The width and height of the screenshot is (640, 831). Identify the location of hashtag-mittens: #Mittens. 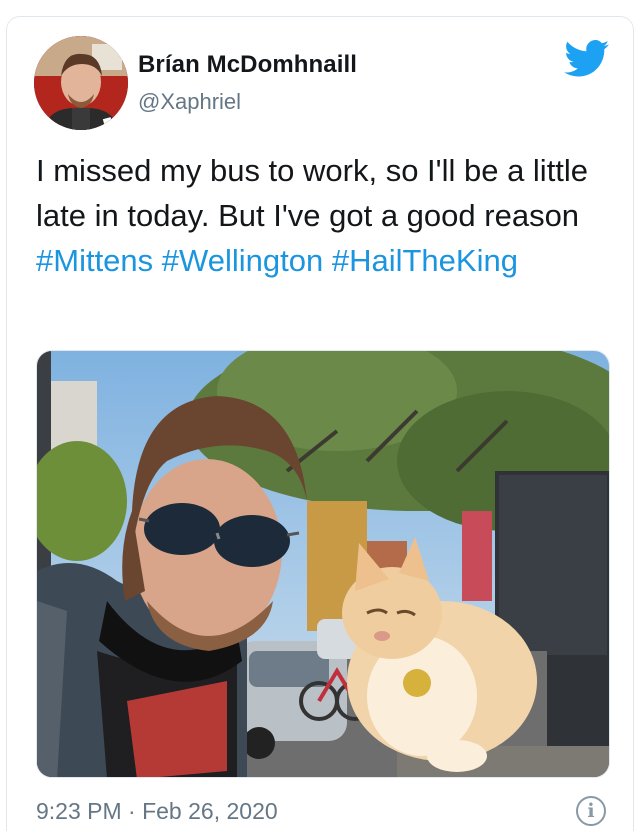
(94, 260).